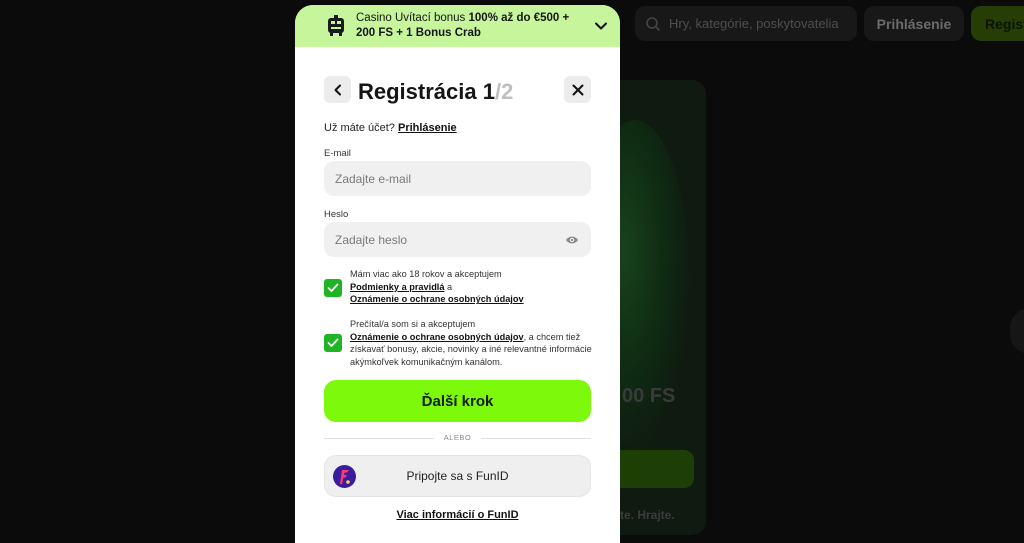 The image size is (1024, 543). Describe the element at coordinates (437, 337) in the screenshot. I see `marketing-privacy-link: Oznámenie o ochrane osobných údajov` at that location.